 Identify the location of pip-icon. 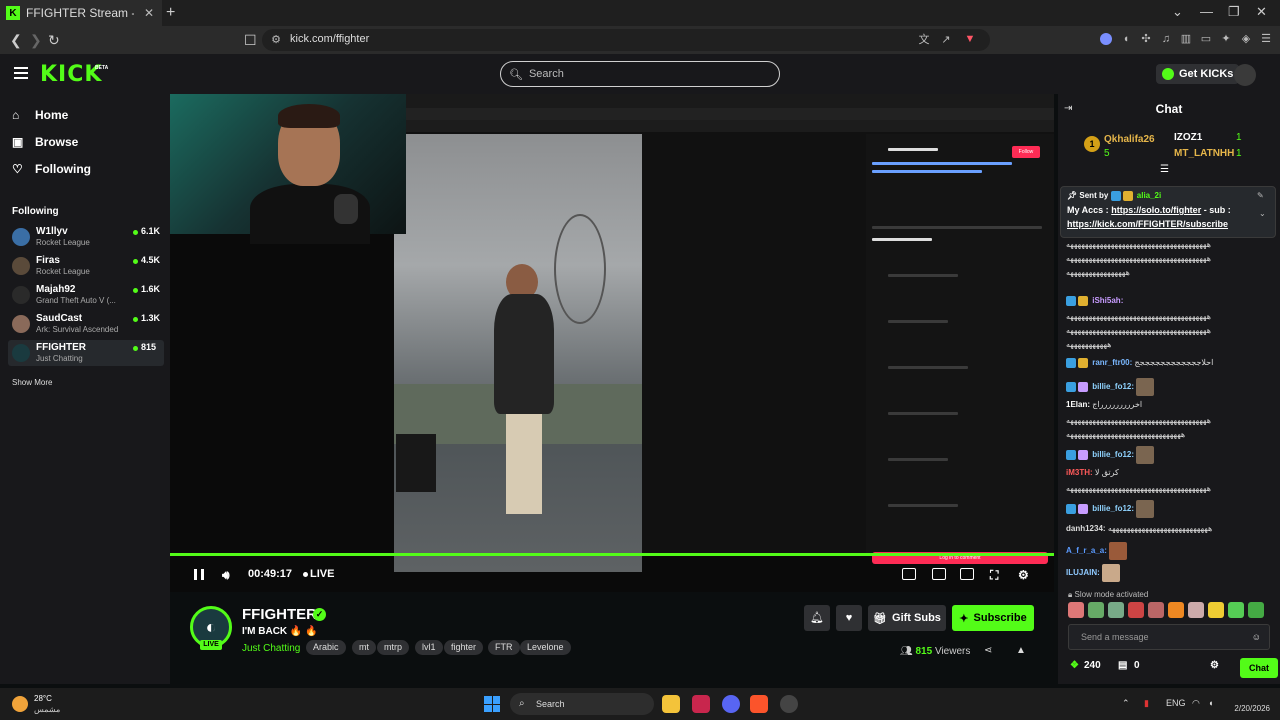
(909, 574).